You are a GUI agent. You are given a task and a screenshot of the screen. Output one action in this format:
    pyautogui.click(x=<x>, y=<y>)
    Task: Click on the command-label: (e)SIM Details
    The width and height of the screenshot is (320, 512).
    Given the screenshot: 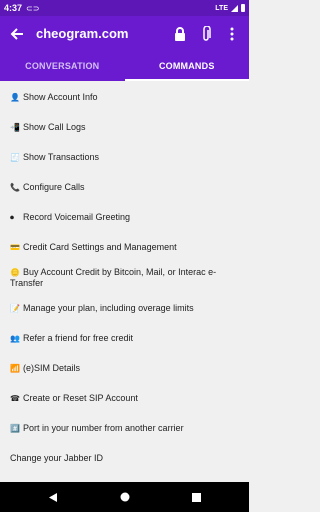 What is the action you would take?
    pyautogui.click(x=52, y=368)
    